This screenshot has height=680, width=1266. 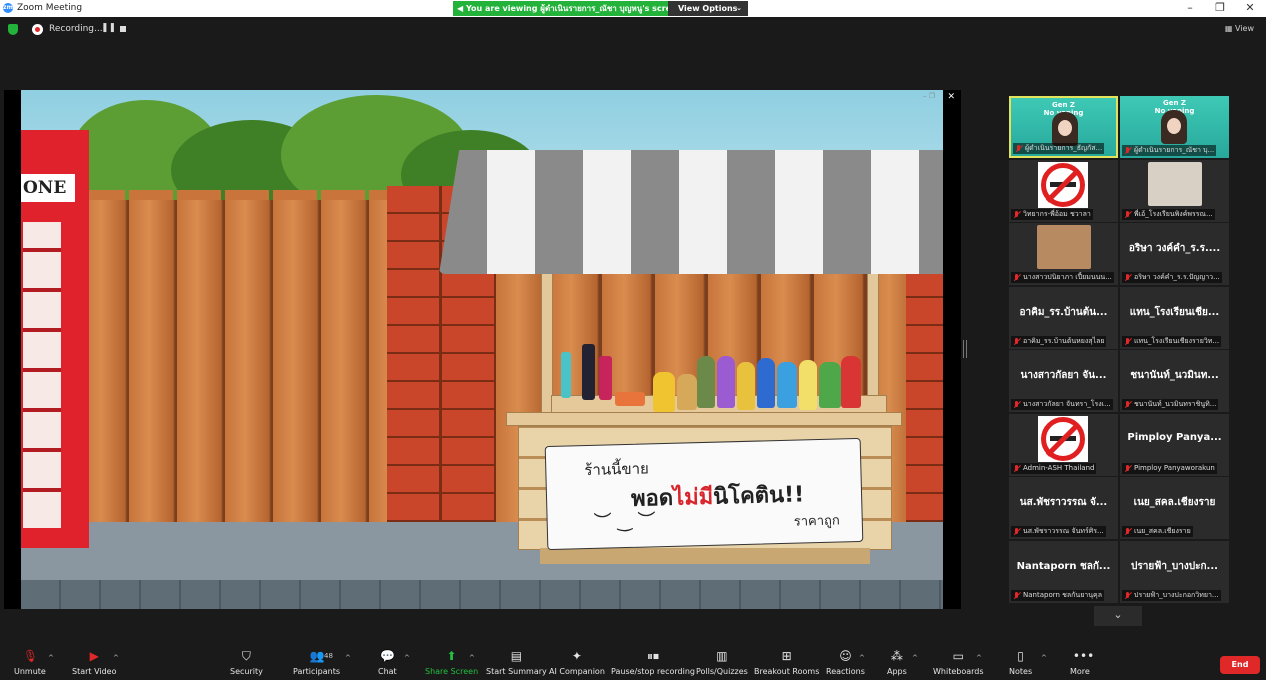 I want to click on chat-caret: ^, so click(x=407, y=658).